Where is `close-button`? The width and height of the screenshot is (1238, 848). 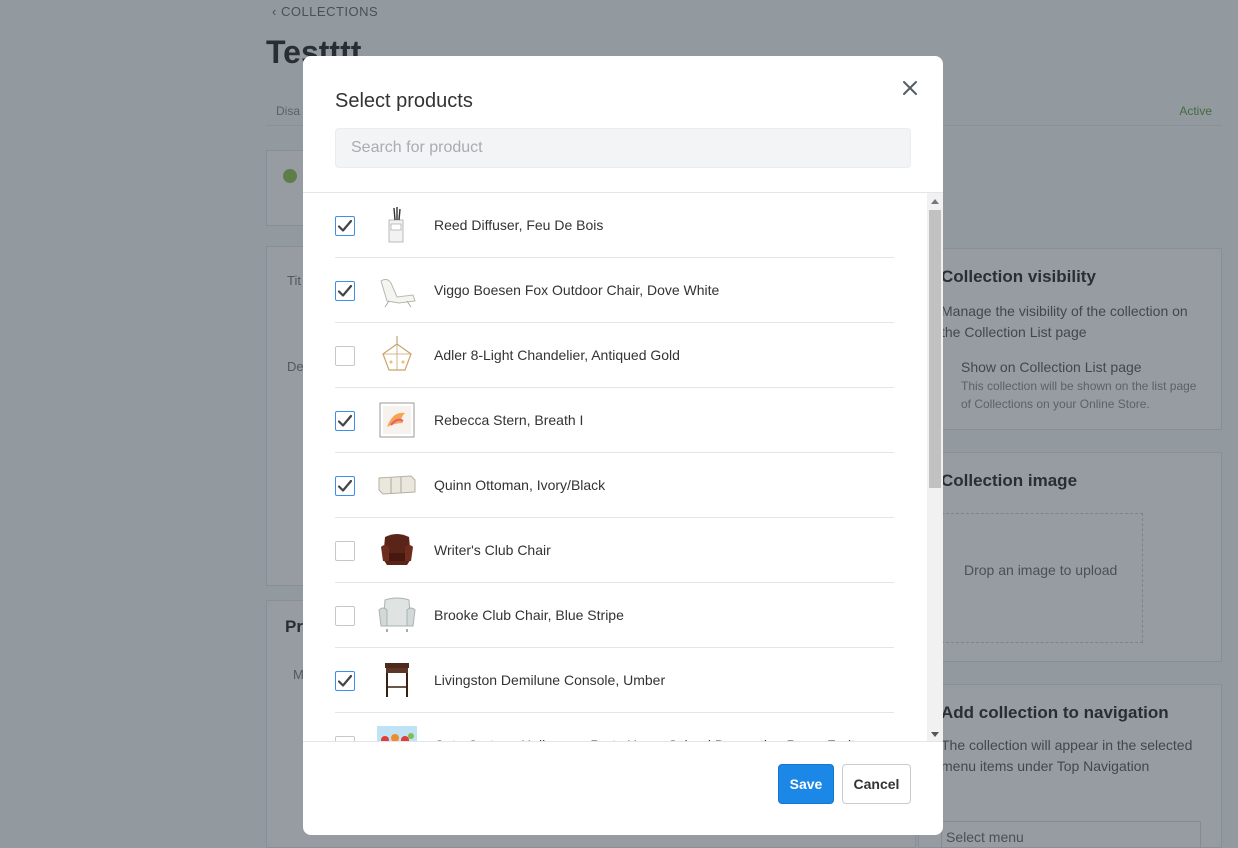
close-button is located at coordinates (910, 88).